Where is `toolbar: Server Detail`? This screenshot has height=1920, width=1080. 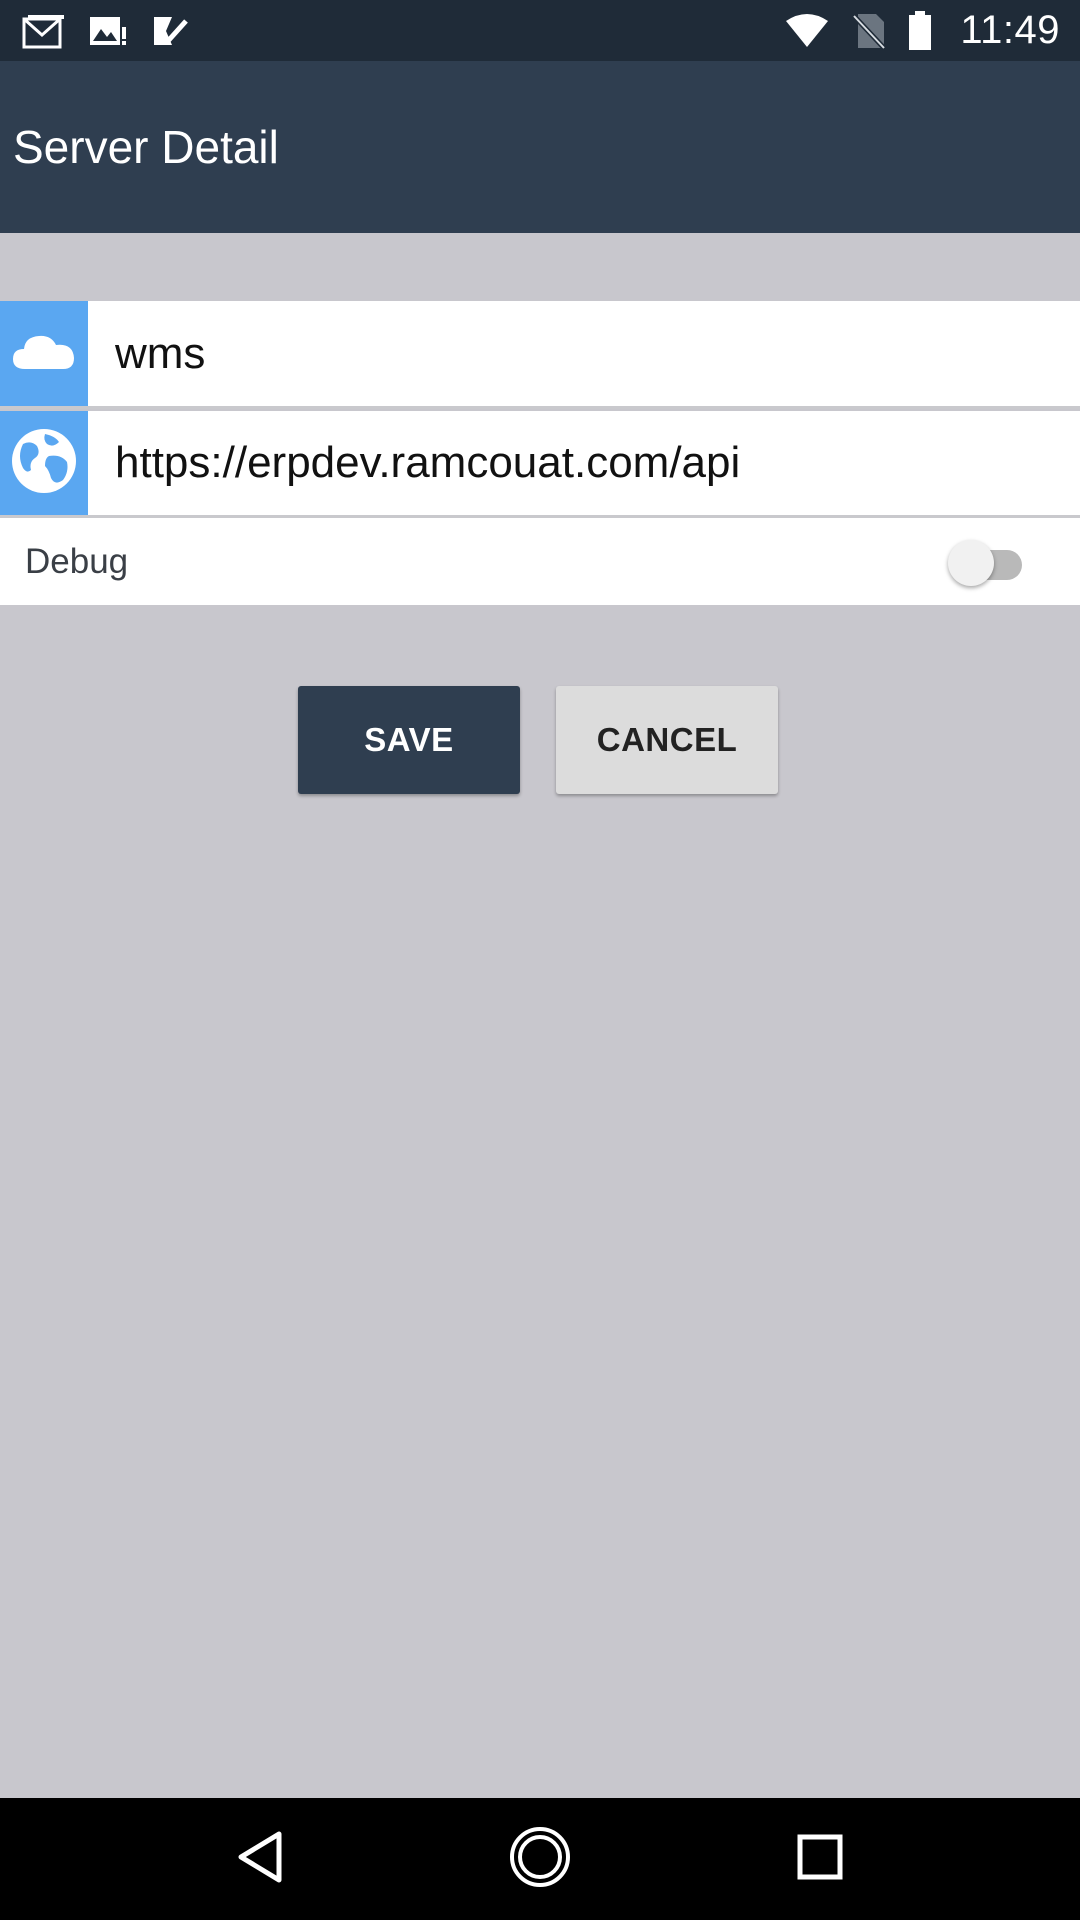 toolbar: Server Detail is located at coordinates (540, 147).